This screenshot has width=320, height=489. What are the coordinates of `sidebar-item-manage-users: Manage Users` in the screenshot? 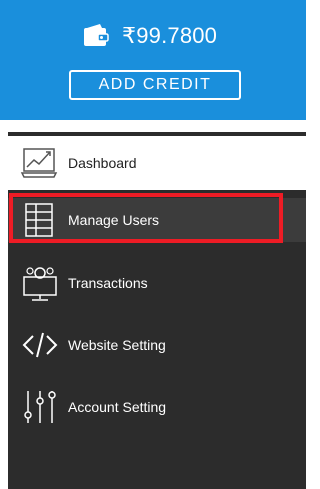 It's located at (157, 220).